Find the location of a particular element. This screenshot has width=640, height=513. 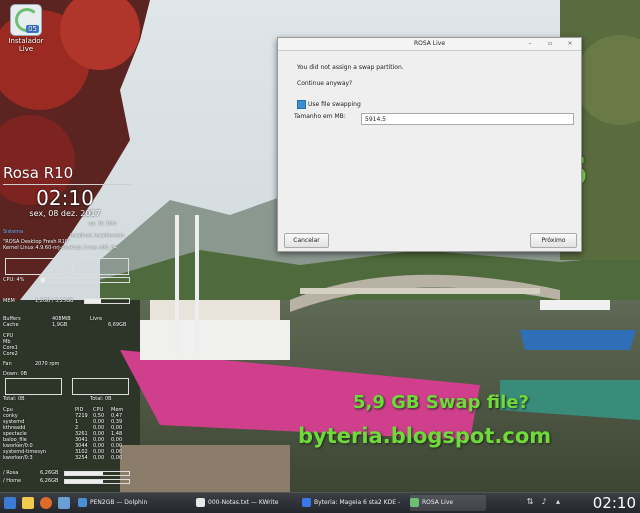

installer-icon is located at coordinates (414, 502).